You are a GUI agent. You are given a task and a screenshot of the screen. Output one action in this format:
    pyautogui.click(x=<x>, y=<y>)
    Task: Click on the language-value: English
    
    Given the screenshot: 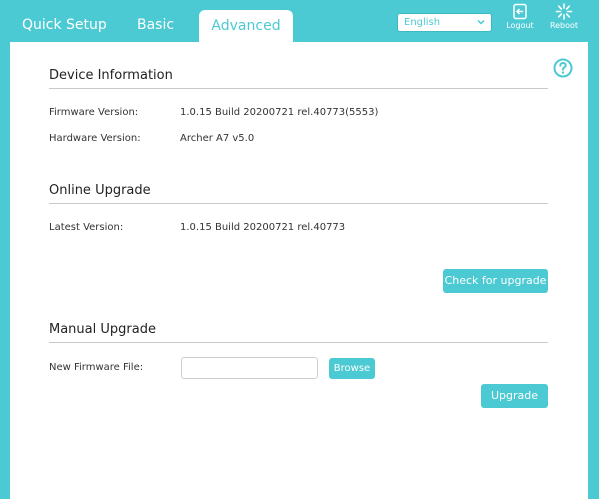 What is the action you would take?
    pyautogui.click(x=422, y=22)
    